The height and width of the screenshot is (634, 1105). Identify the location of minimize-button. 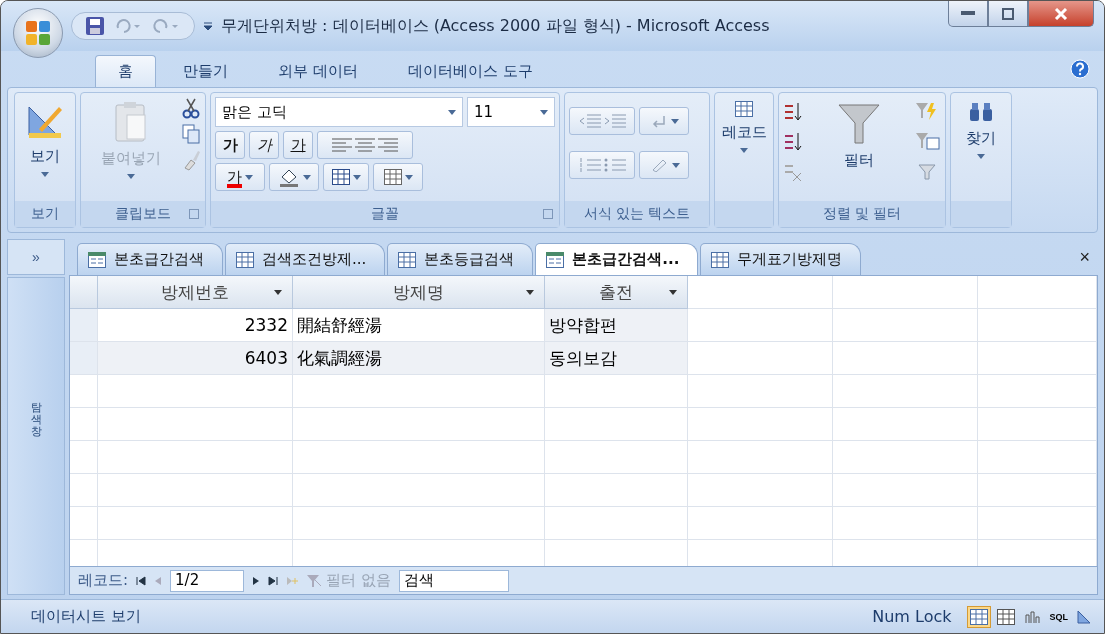
(968, 14).